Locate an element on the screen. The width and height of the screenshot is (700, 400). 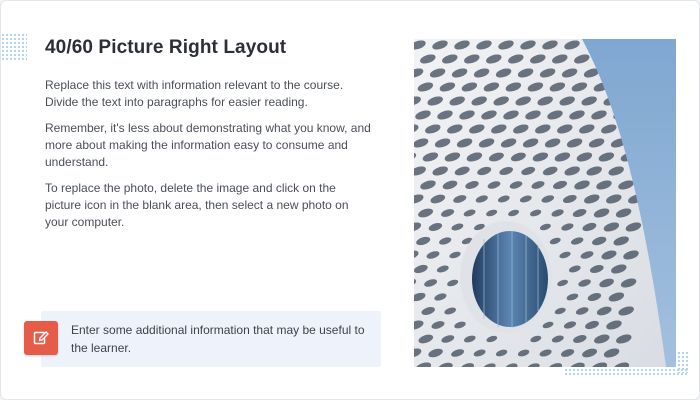
decorative-dot-pattern is located at coordinates (14, 47).